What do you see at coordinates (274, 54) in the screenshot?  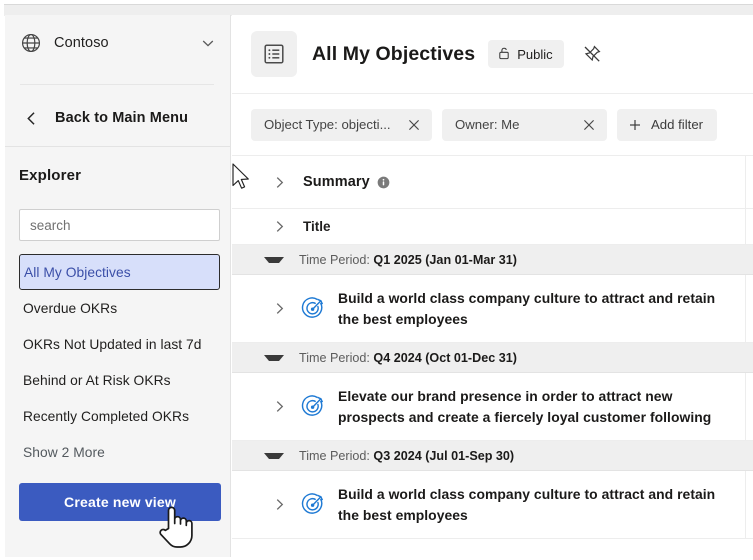 I see `list-view-icon` at bounding box center [274, 54].